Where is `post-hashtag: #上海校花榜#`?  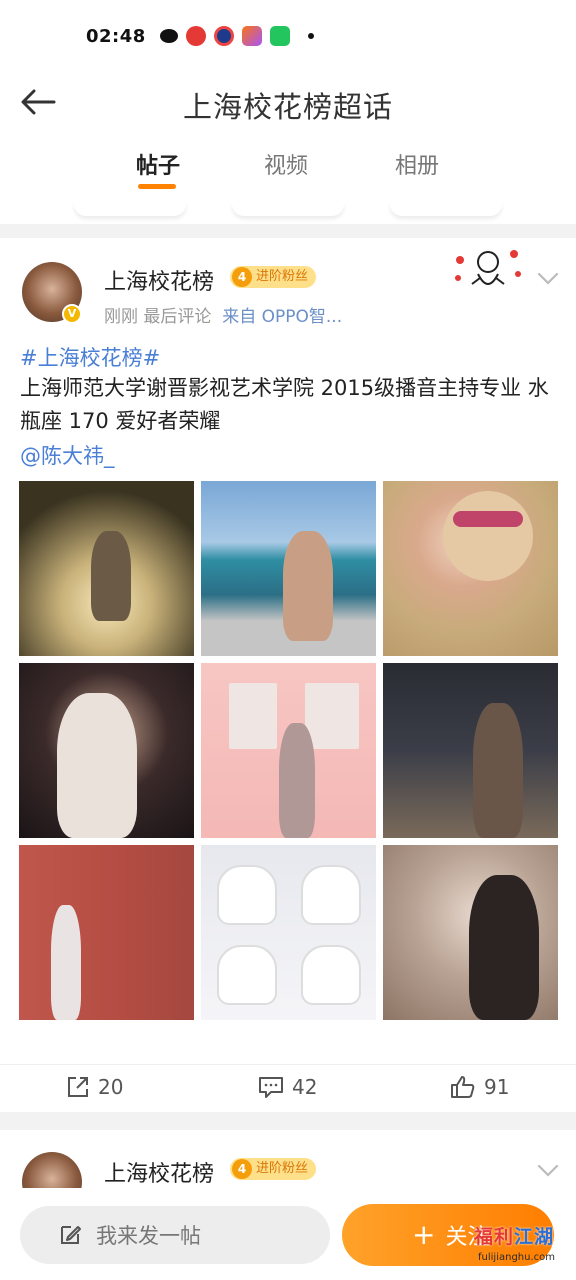
post-hashtag: #上海校花榜# is located at coordinates (90, 357).